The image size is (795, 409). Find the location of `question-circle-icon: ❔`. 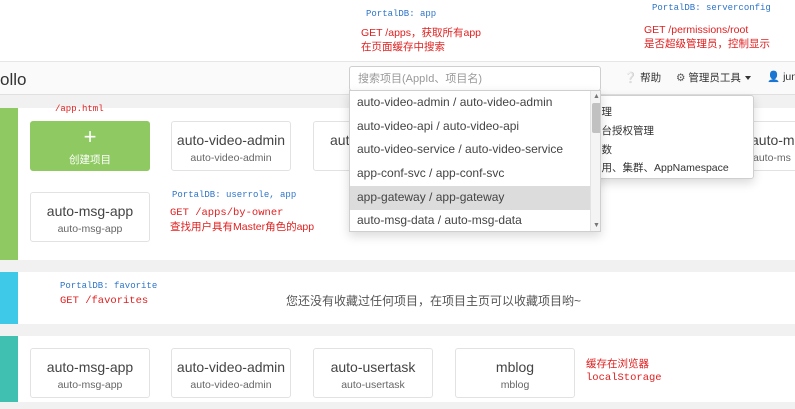

question-circle-icon: ❔ is located at coordinates (631, 78).